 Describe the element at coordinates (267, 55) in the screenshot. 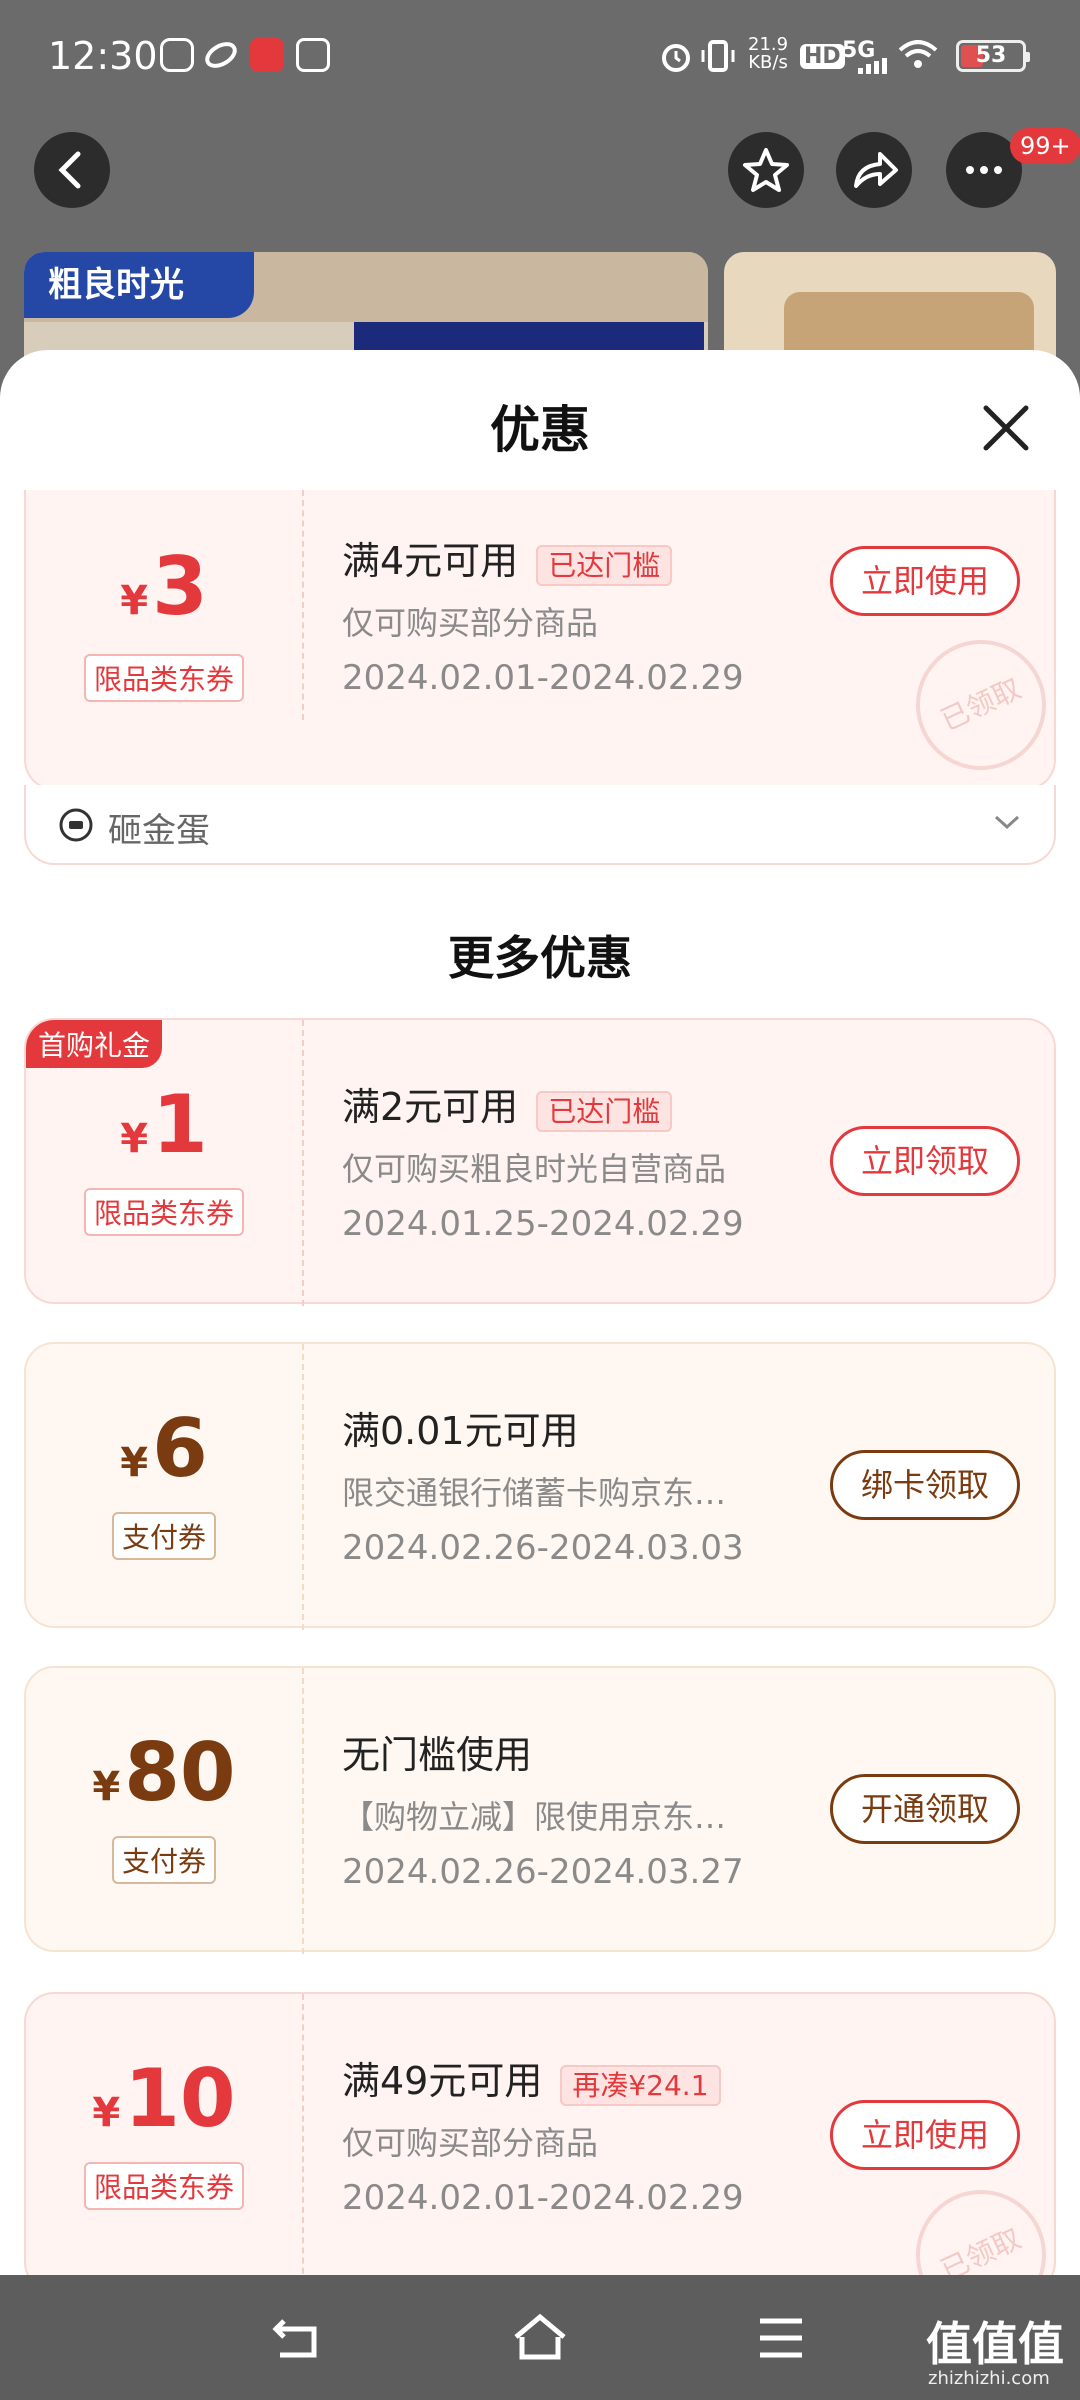

I see `red-app-icon` at that location.